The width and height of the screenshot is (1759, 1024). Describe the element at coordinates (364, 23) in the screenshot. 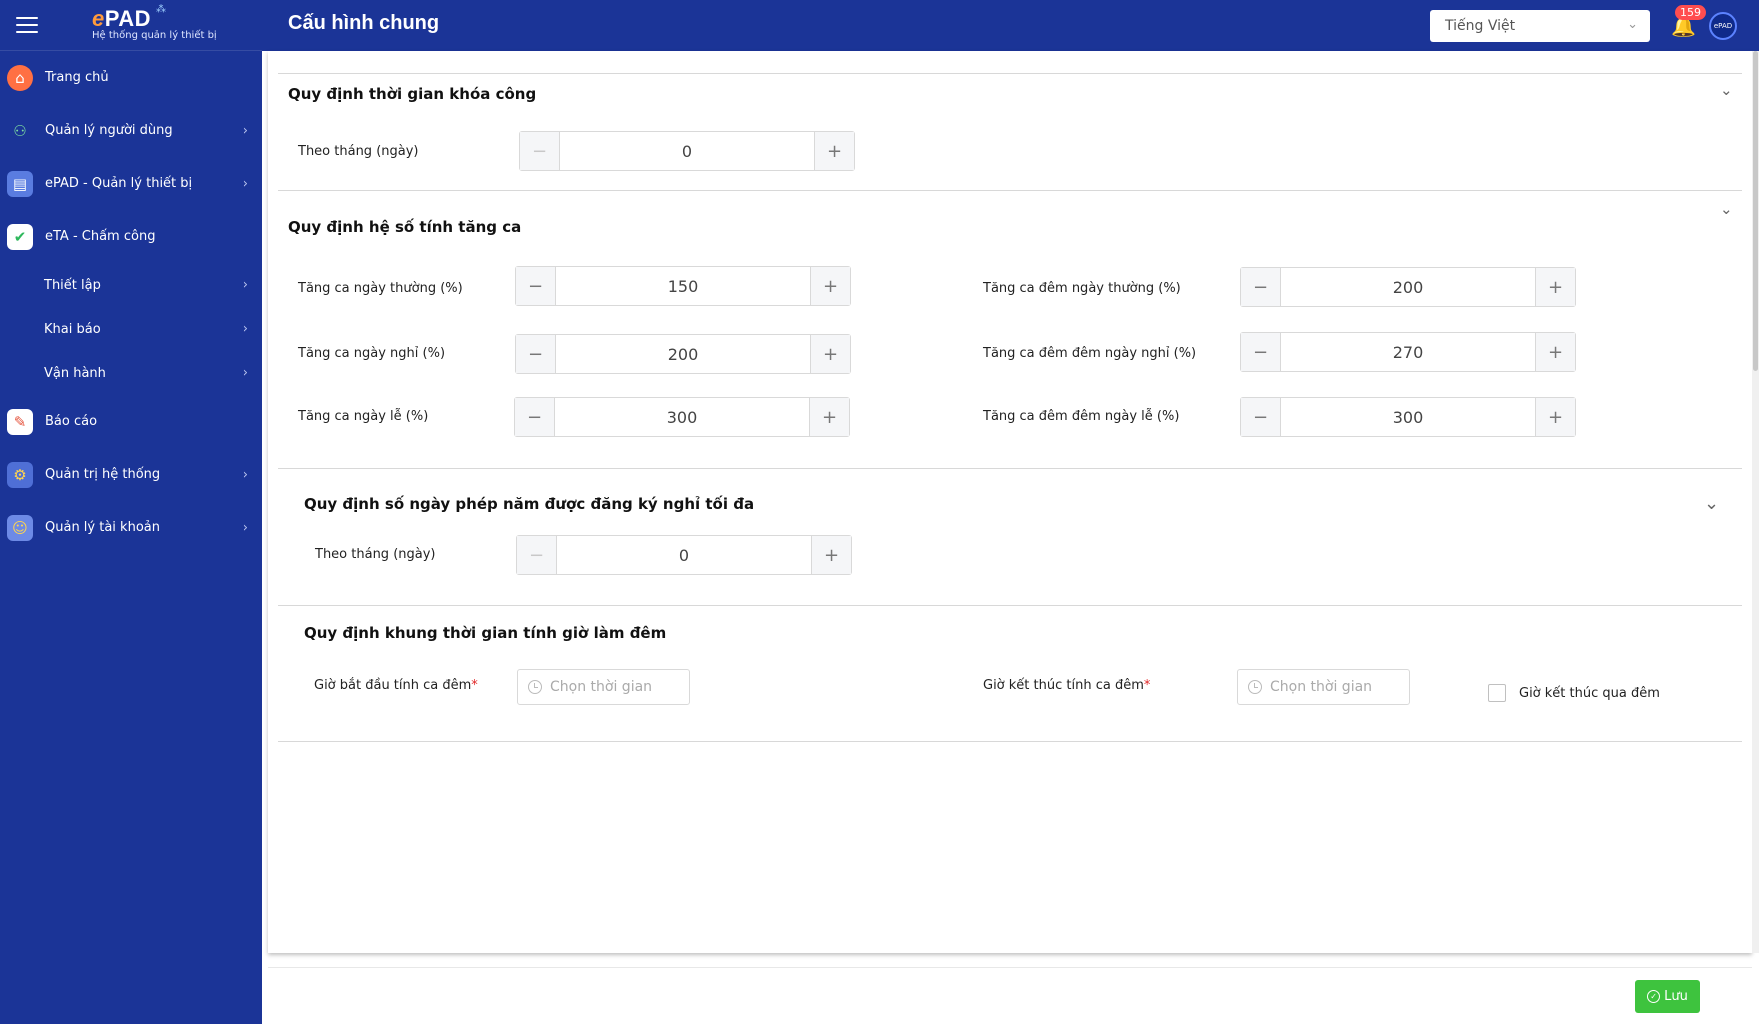

I see `page-title: Cấu hình chung` at that location.